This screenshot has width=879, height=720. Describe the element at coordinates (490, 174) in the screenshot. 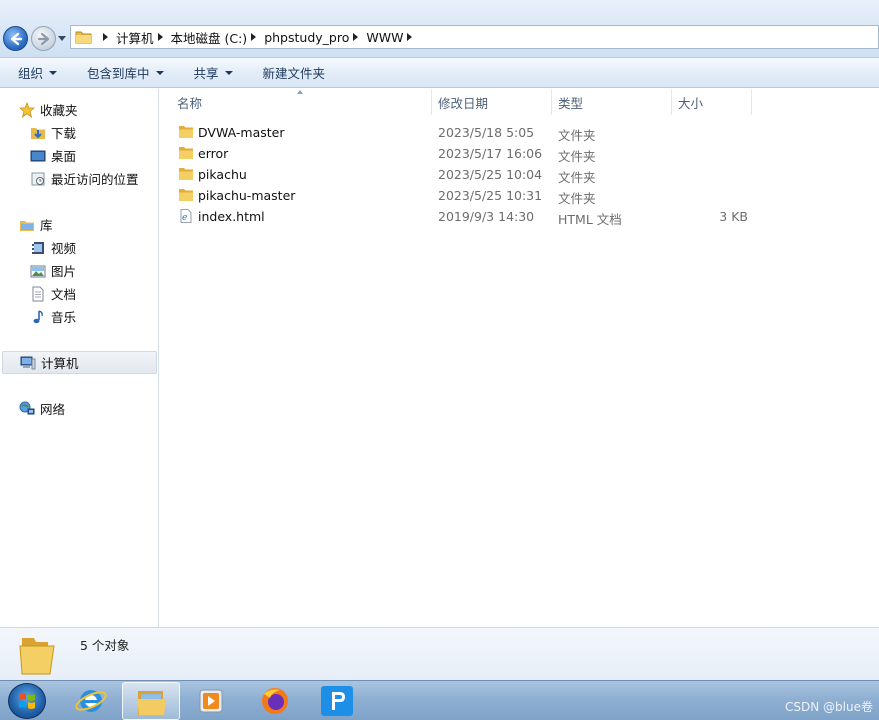

I see `file-date: 2023/5/25 10:04` at that location.